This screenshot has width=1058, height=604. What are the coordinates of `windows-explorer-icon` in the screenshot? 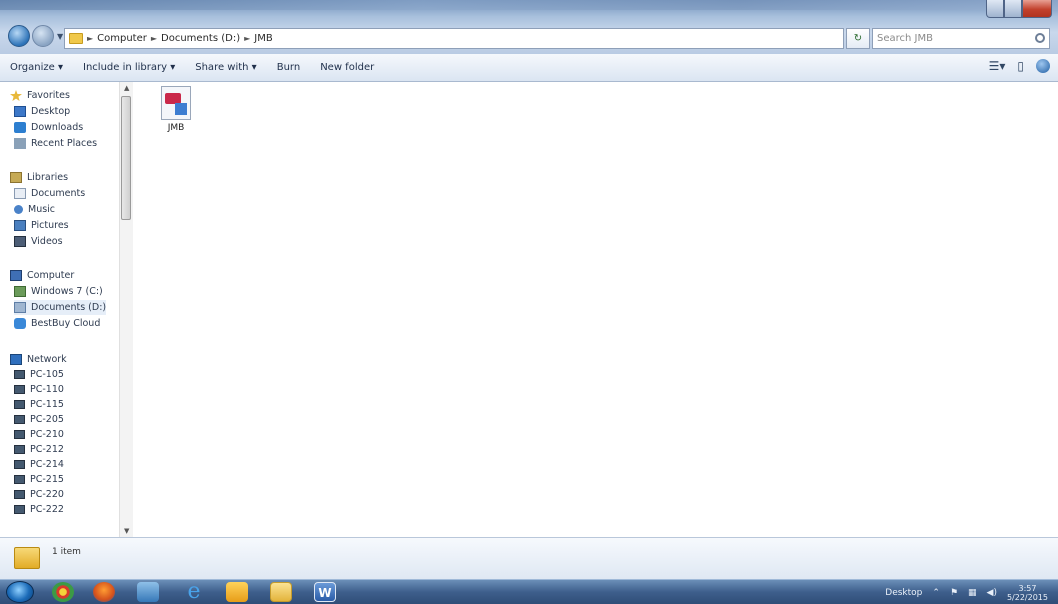 It's located at (281, 592).